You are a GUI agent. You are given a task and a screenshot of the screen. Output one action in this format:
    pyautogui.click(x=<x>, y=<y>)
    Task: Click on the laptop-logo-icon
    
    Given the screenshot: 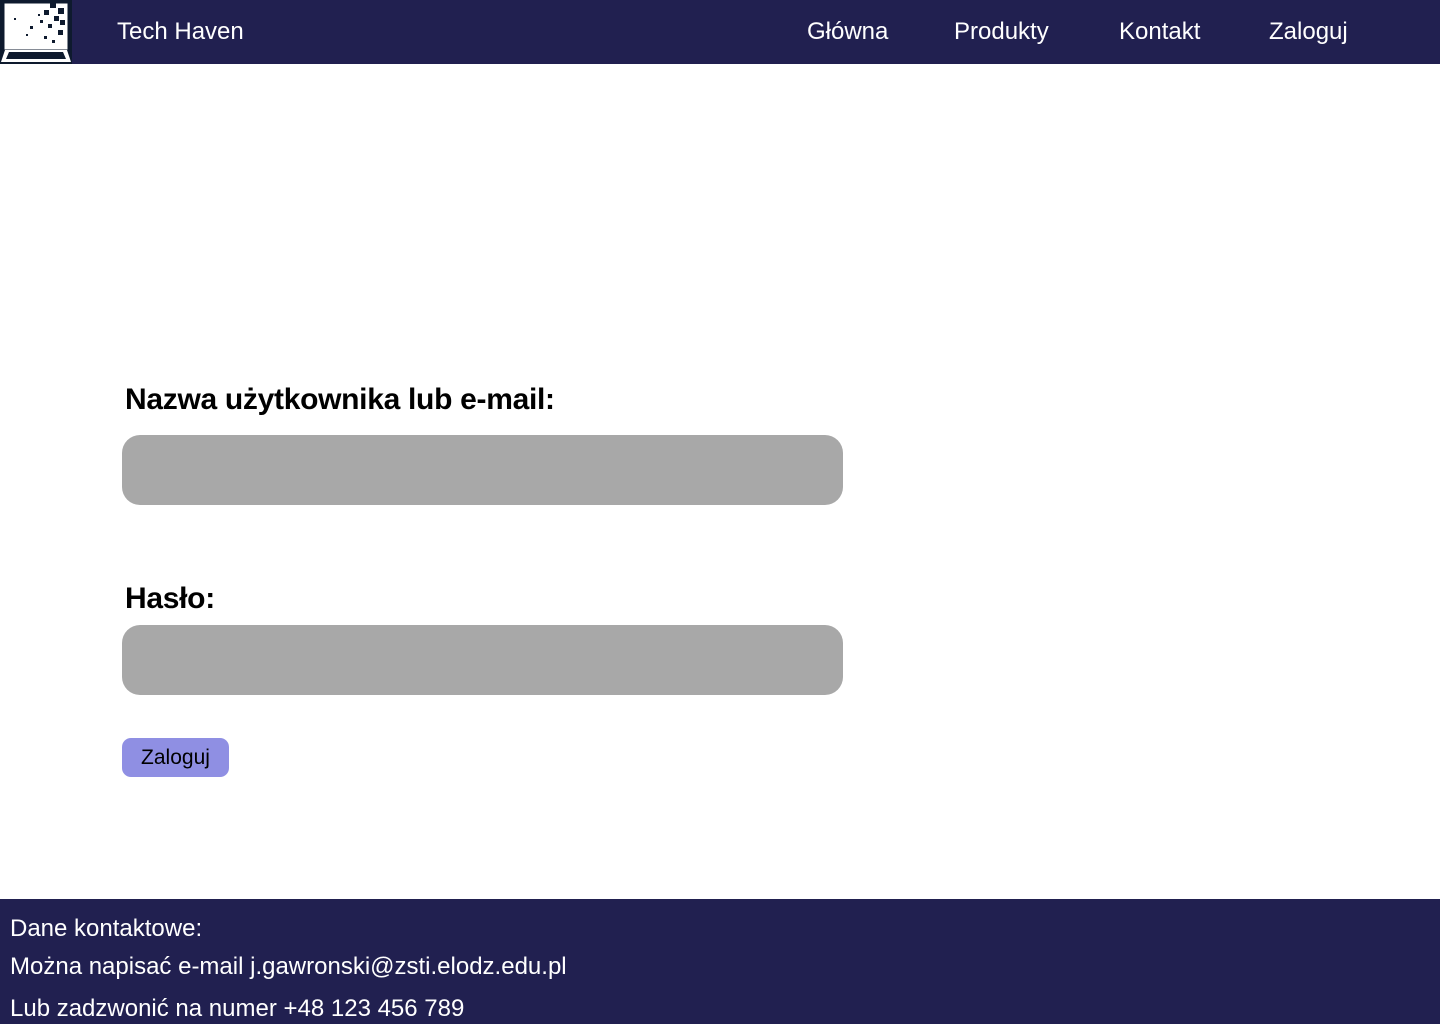 What is the action you would take?
    pyautogui.click(x=36, y=32)
    